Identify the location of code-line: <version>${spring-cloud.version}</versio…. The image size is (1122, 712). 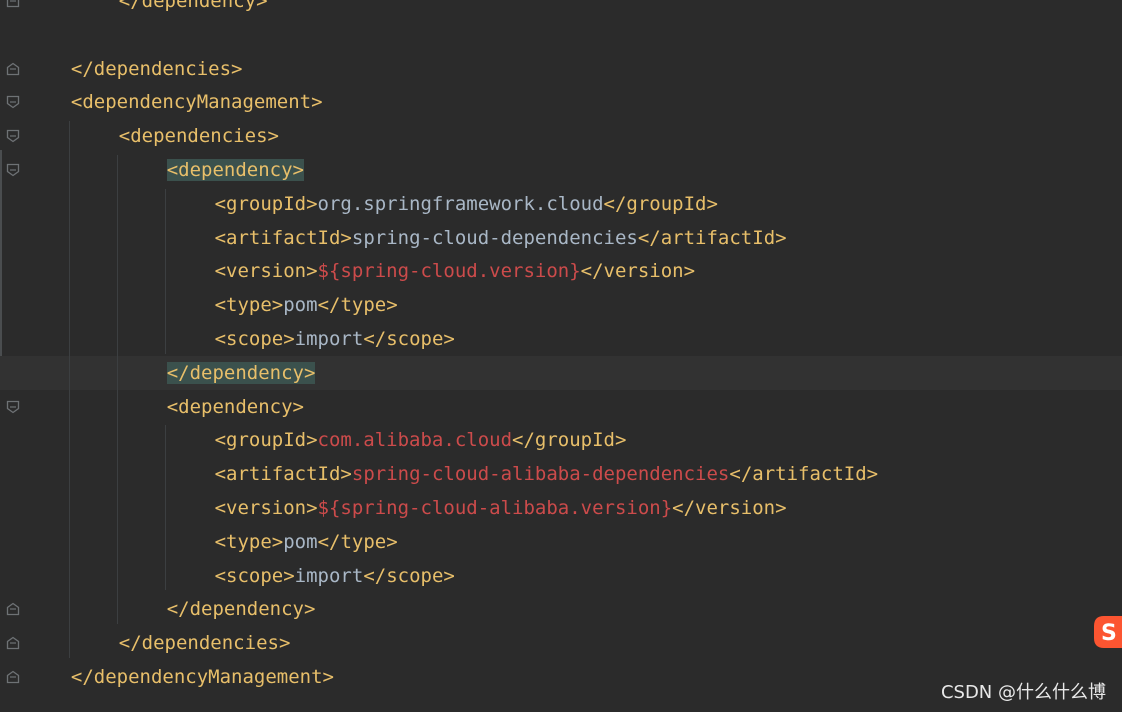
(561, 271).